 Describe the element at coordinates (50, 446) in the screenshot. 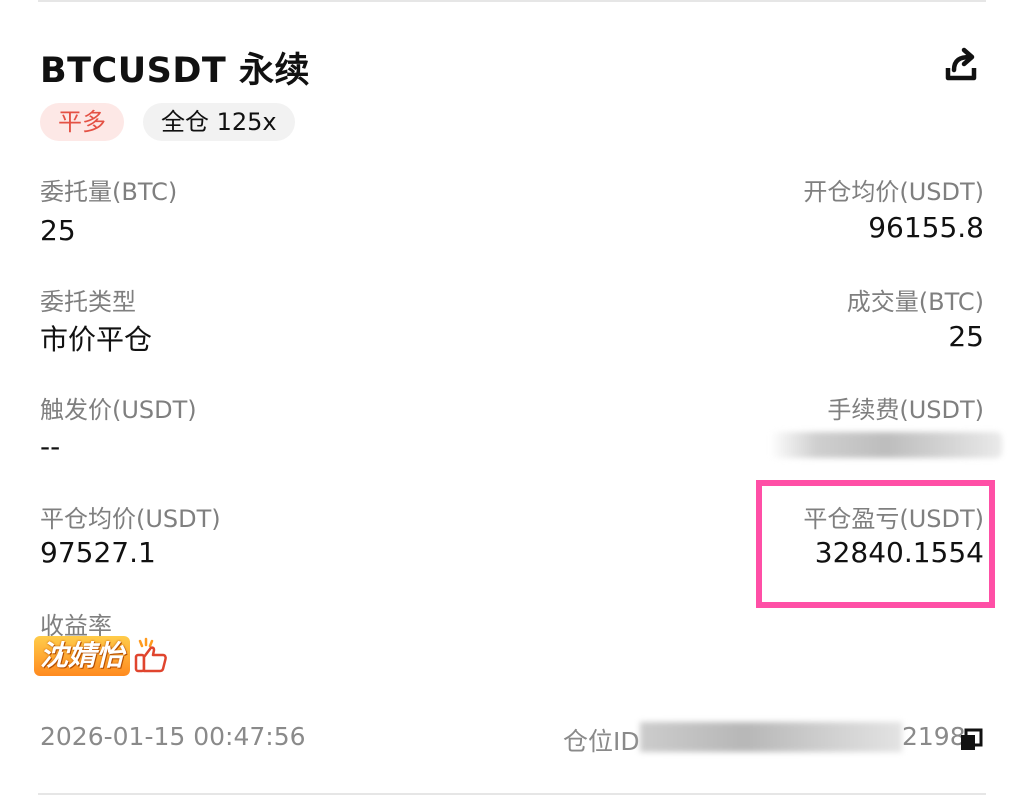

I see `trigger-price-value: --` at that location.